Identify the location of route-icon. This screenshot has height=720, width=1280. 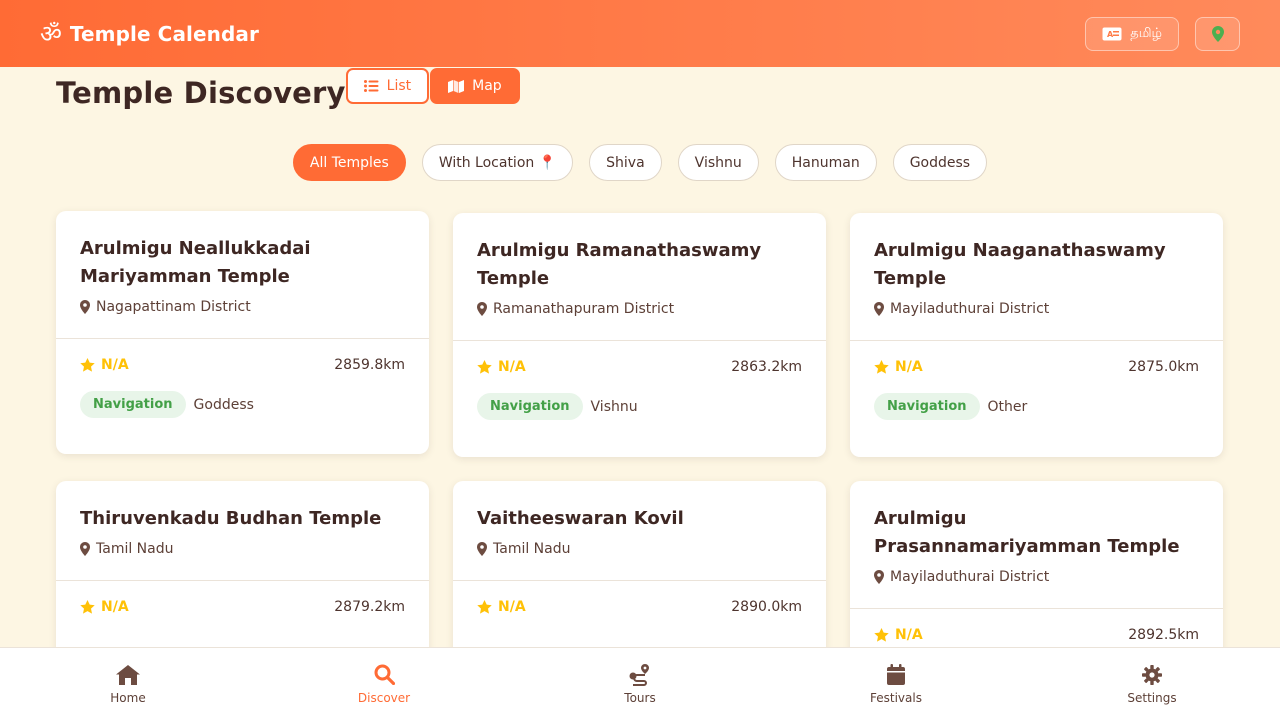
(639, 674).